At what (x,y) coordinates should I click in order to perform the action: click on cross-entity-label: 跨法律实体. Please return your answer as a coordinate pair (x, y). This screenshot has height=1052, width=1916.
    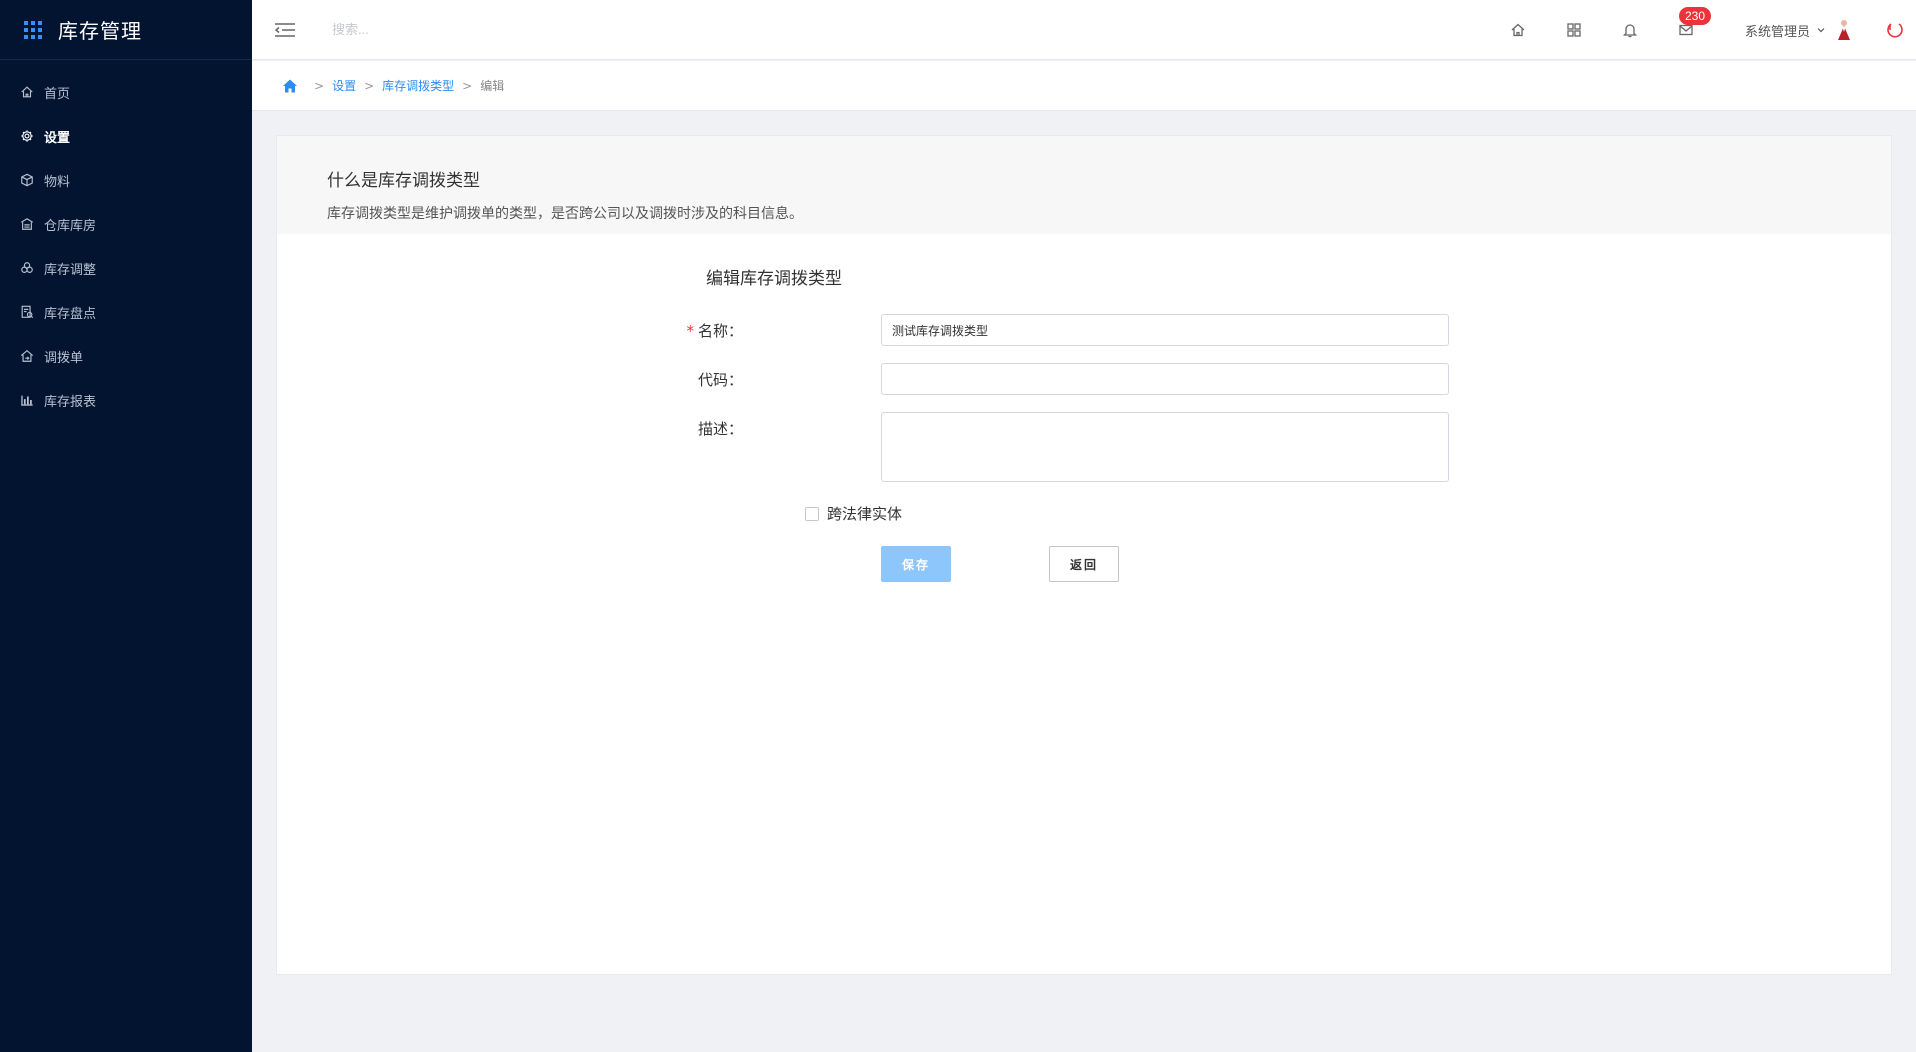
    Looking at the image, I should click on (865, 514).